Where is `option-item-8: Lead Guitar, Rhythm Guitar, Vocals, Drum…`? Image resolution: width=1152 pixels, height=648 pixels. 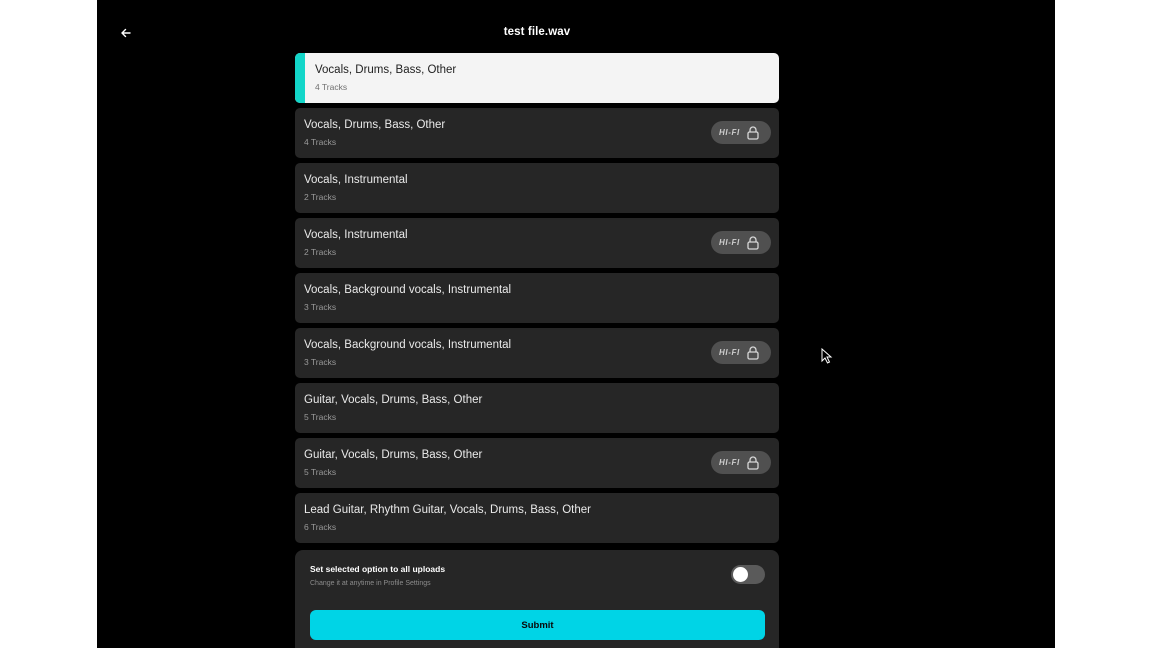 option-item-8: Lead Guitar, Rhythm Guitar, Vocals, Drum… is located at coordinates (537, 518).